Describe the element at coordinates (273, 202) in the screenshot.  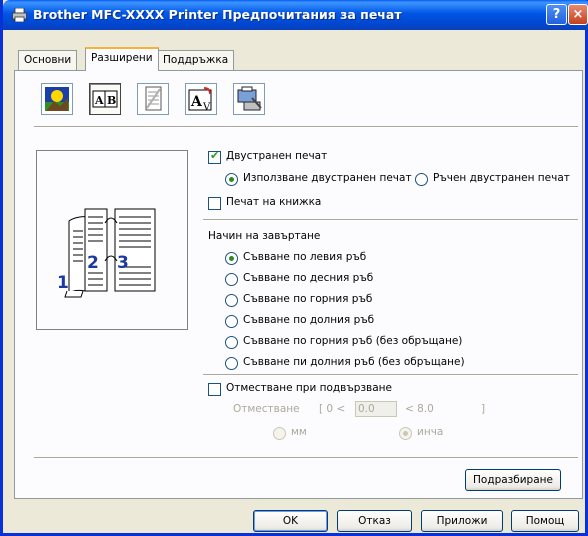
I see `booklet-label: Печат на книжка` at that location.